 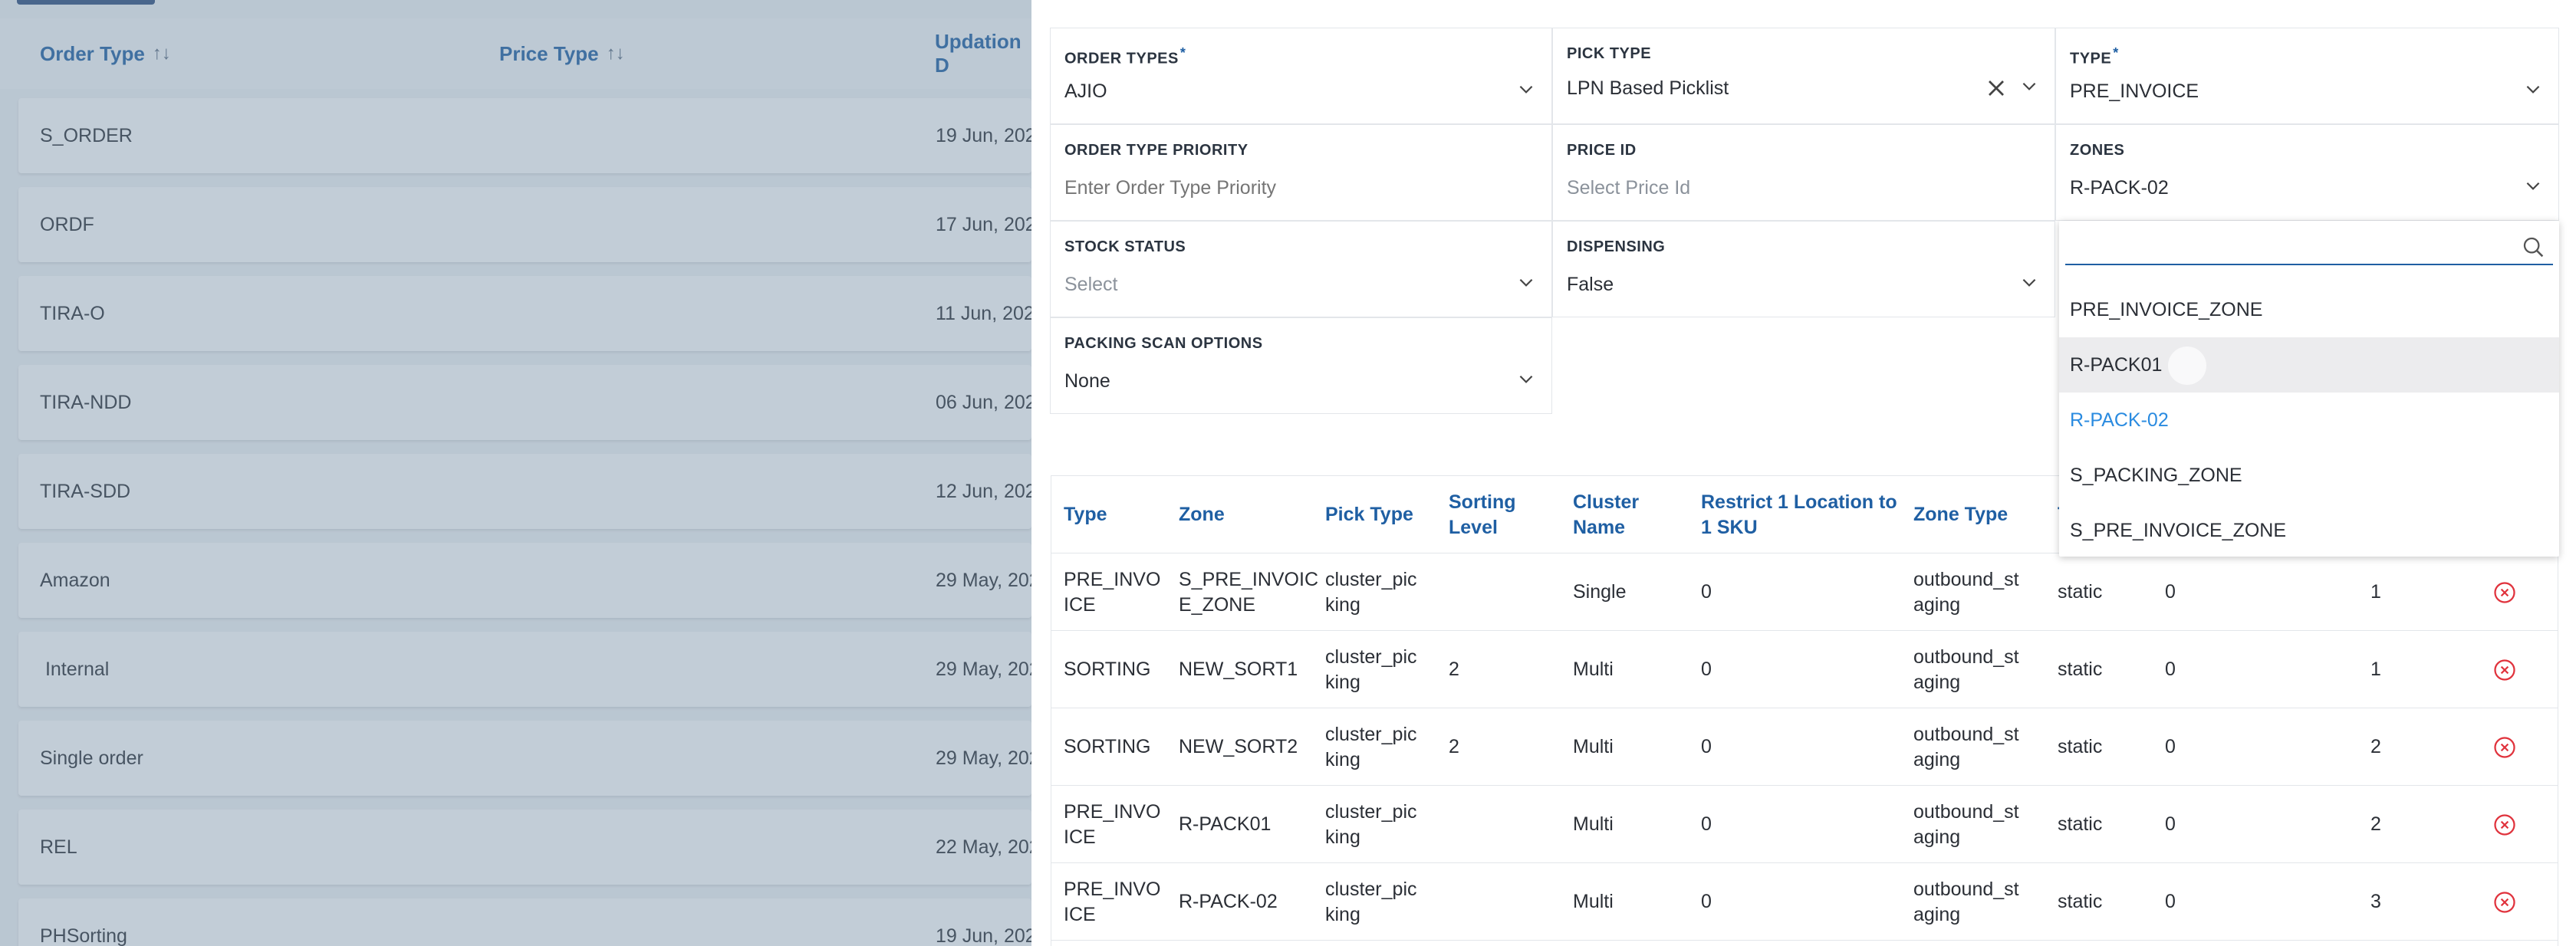 What do you see at coordinates (1960, 514) in the screenshot?
I see `column-header-zone-type: Zone Type` at bounding box center [1960, 514].